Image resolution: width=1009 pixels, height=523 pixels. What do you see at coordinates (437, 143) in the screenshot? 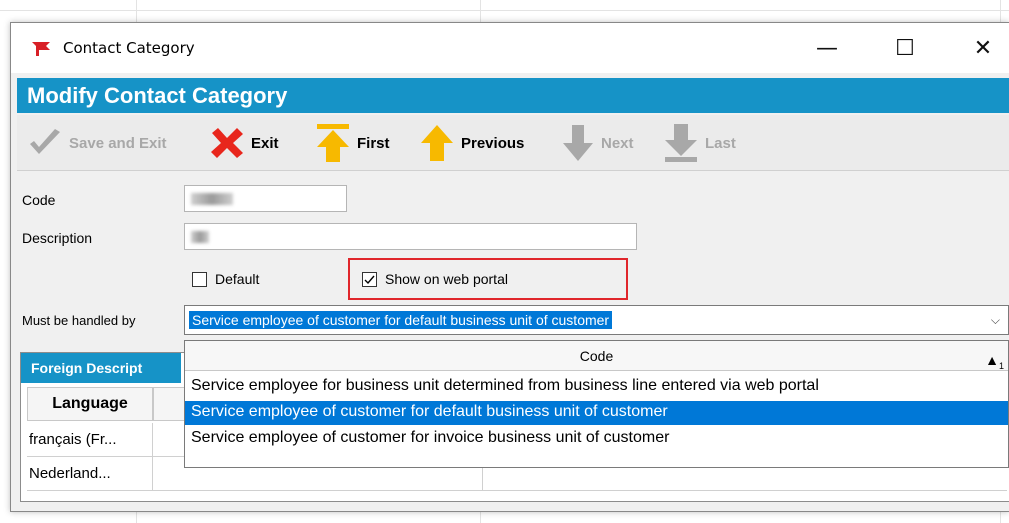
I see `up-arrow-icon` at bounding box center [437, 143].